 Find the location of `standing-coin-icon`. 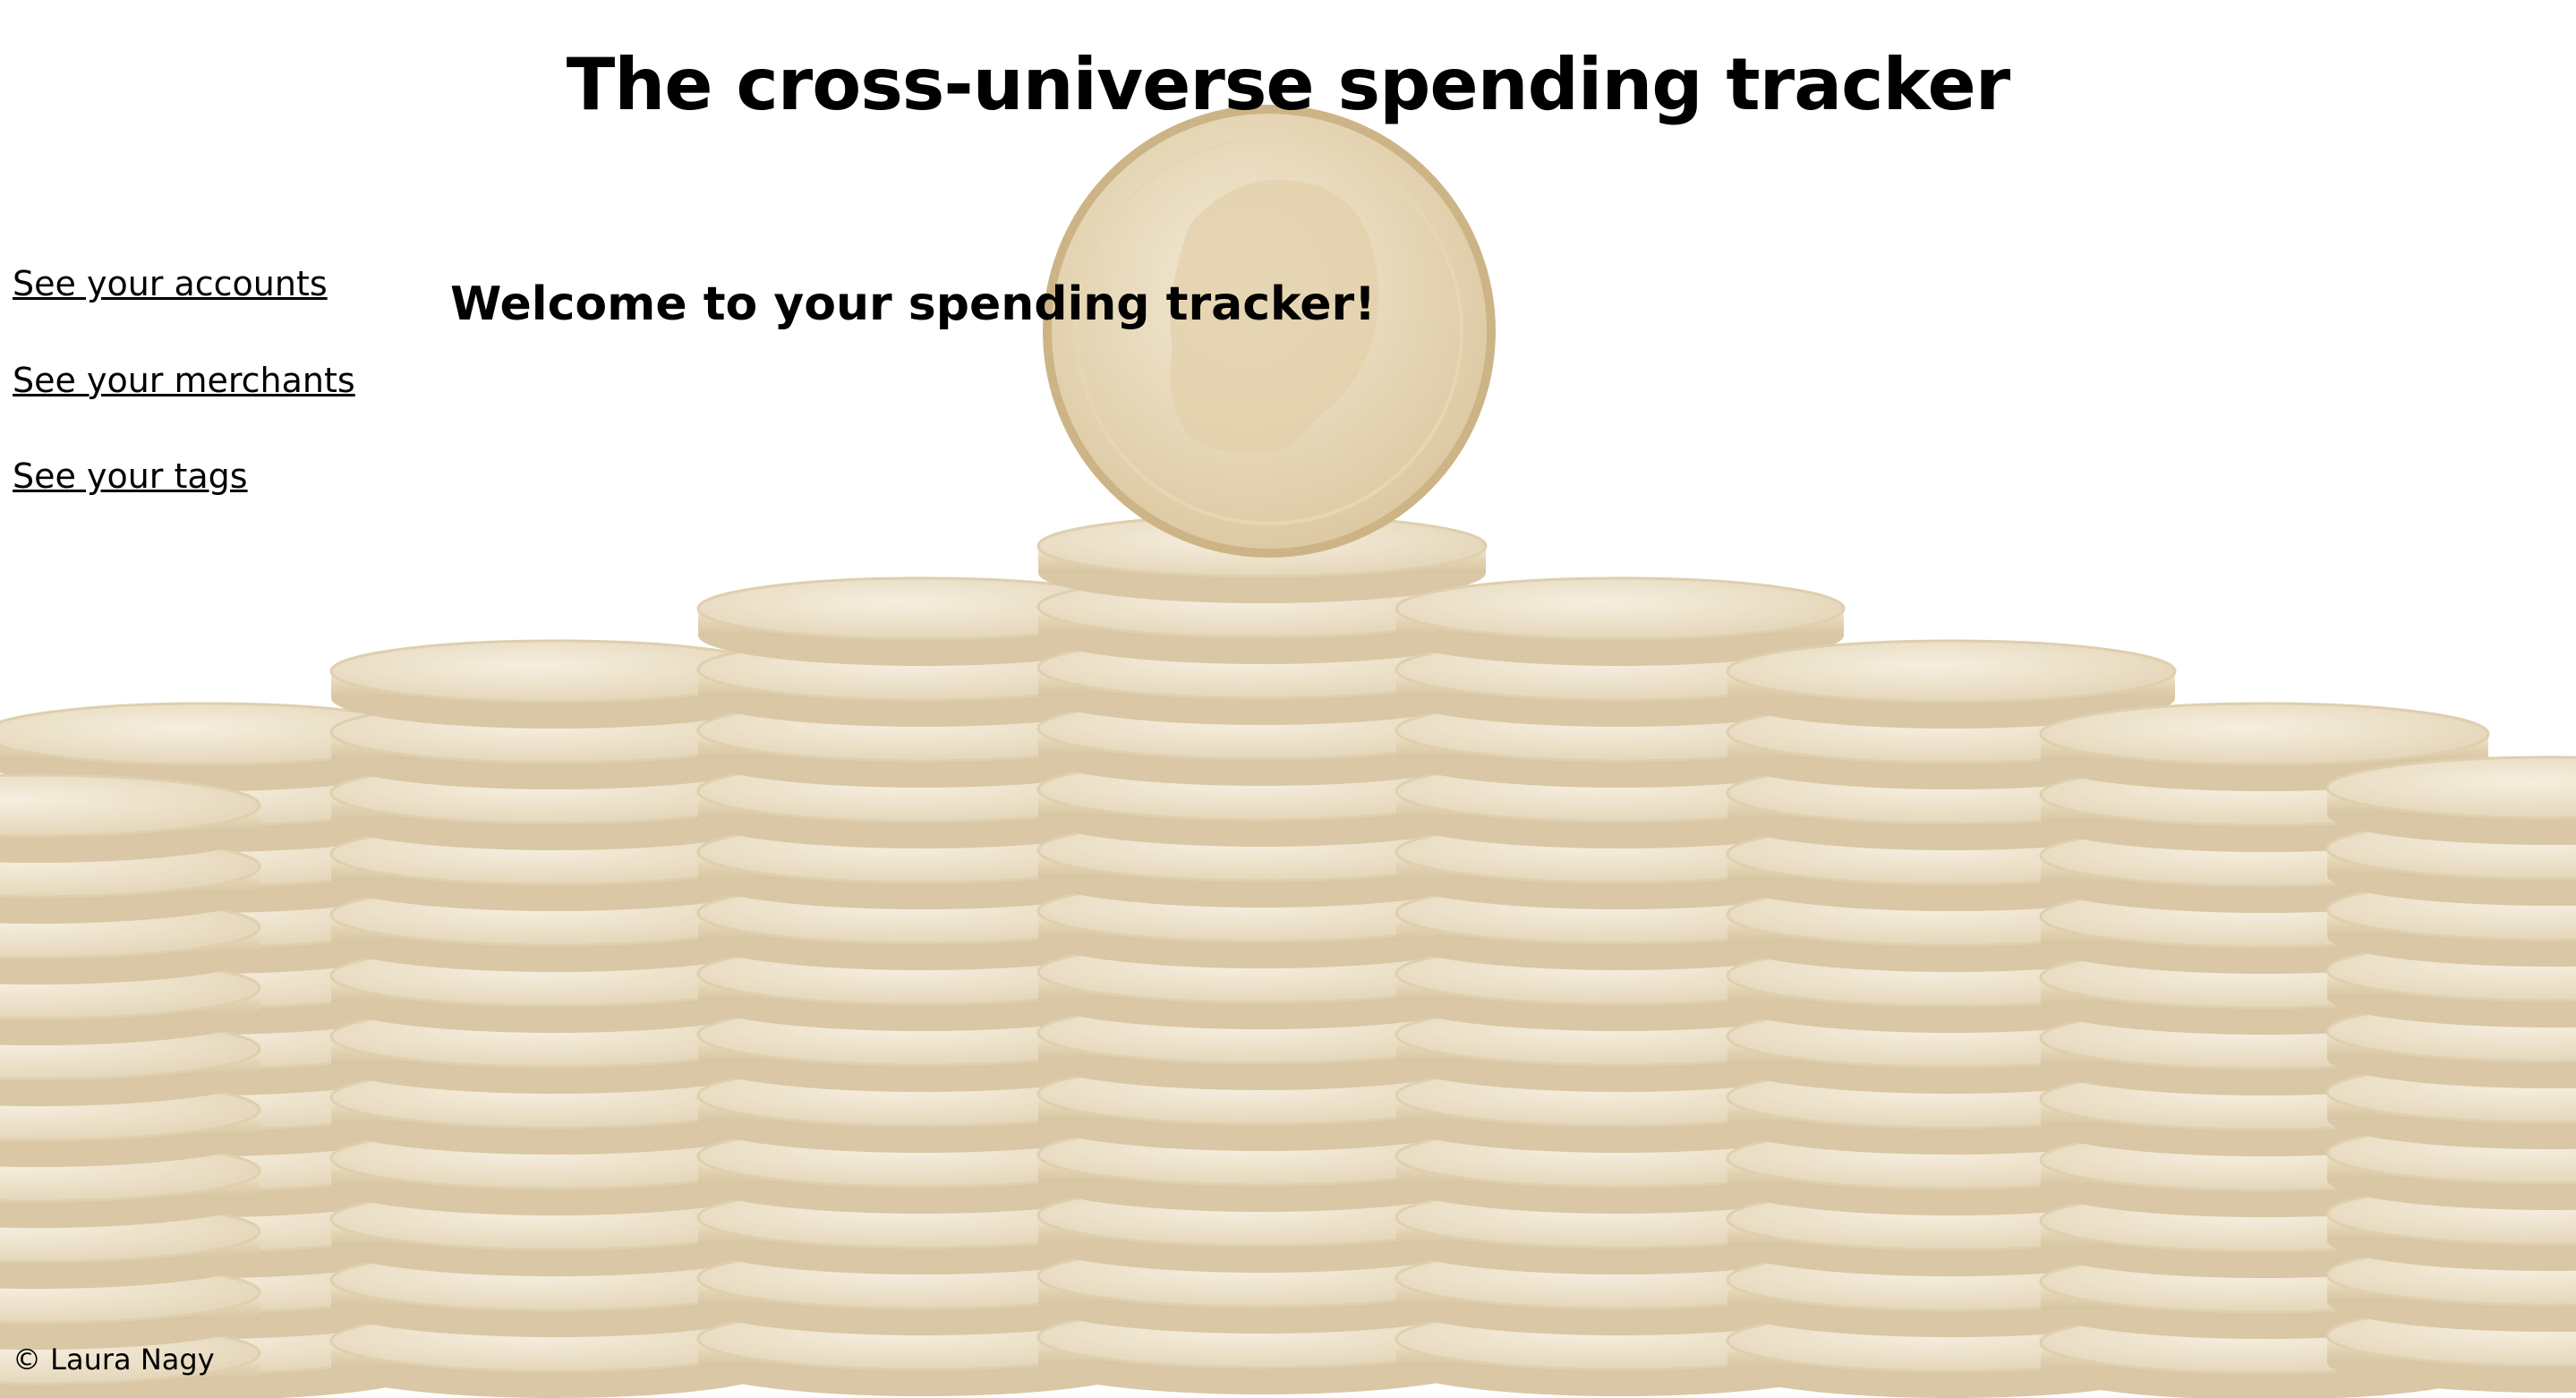

standing-coin-icon is located at coordinates (1269, 331).